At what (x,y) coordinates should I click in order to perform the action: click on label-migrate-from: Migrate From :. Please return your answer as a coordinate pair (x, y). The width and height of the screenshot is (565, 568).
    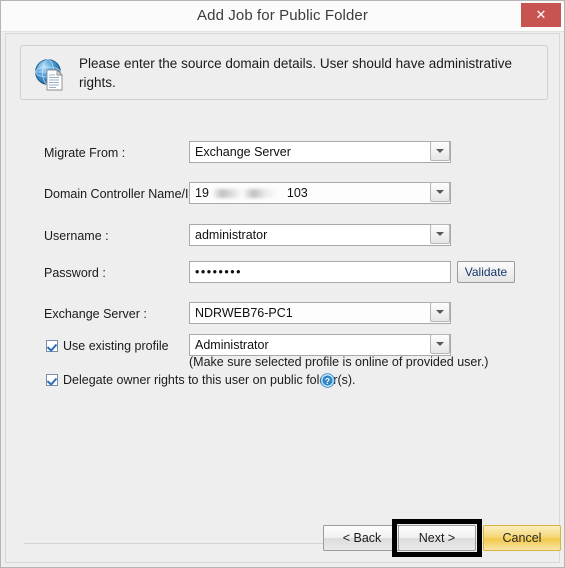
    Looking at the image, I should click on (85, 153).